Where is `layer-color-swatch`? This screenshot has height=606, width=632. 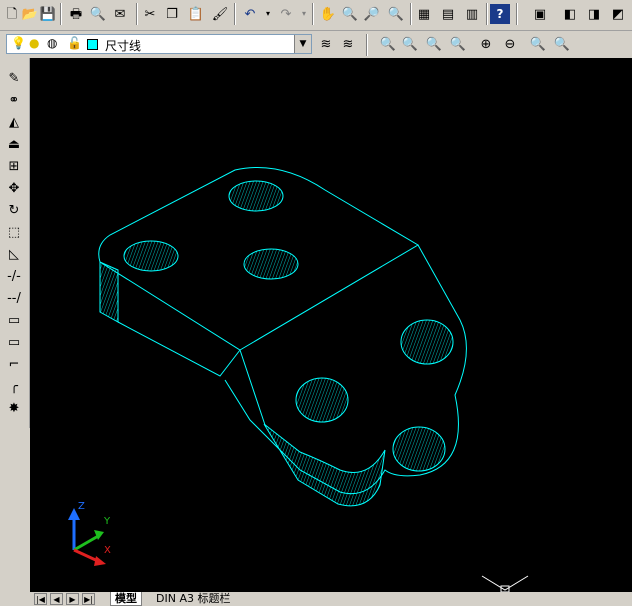 layer-color-swatch is located at coordinates (92, 44).